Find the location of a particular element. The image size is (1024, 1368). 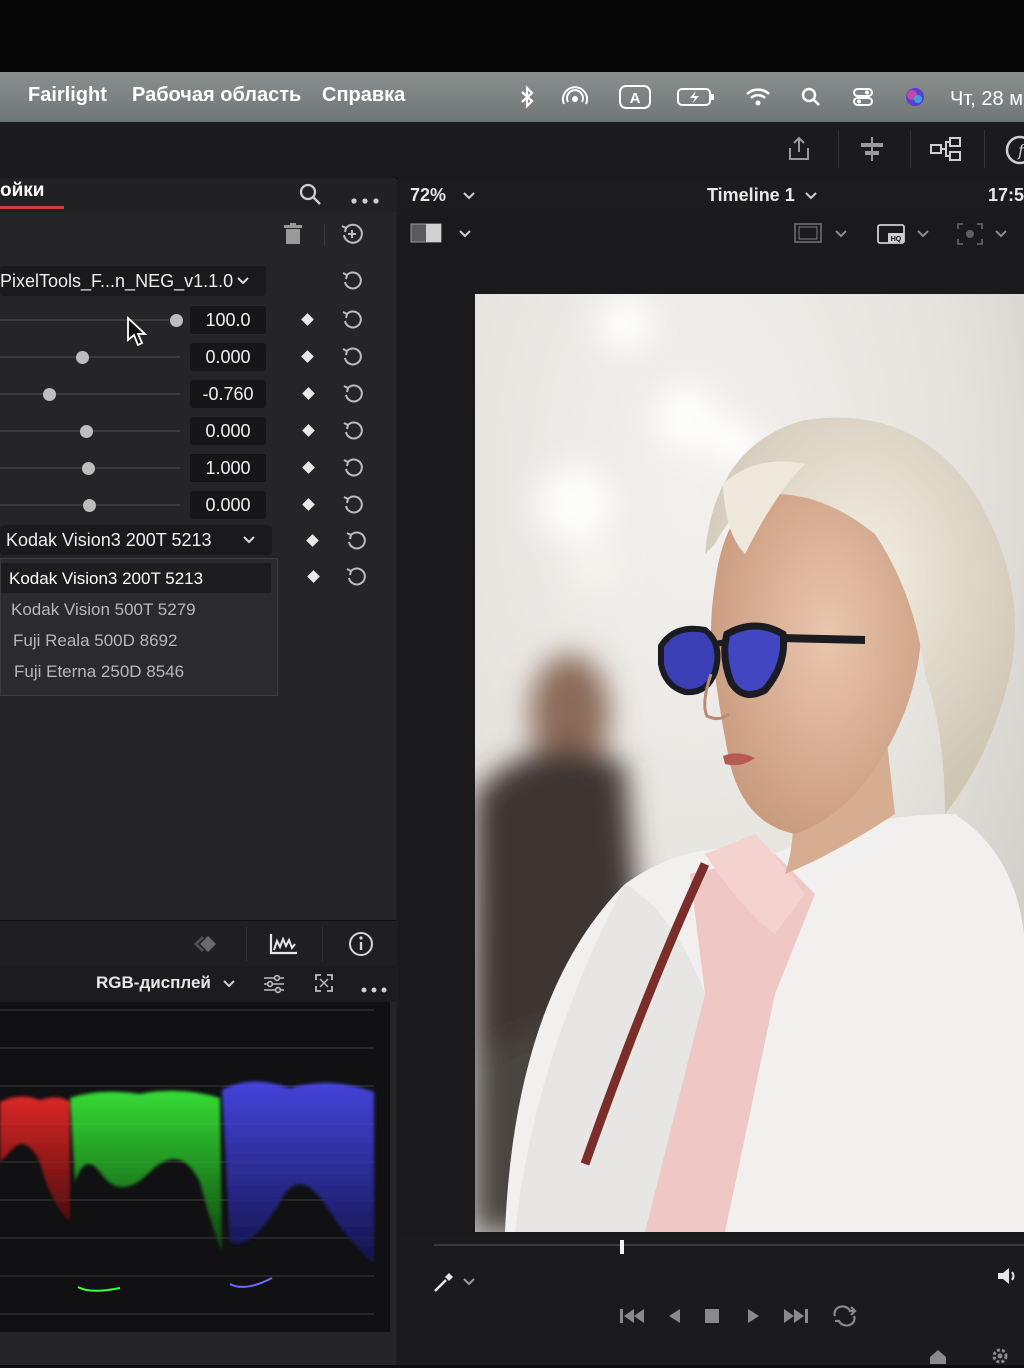

eyedropper-icon is located at coordinates (444, 1284).